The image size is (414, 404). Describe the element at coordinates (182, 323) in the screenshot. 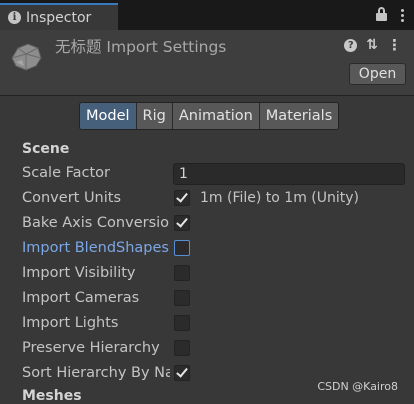

I see `import-lights-checkbox` at that location.